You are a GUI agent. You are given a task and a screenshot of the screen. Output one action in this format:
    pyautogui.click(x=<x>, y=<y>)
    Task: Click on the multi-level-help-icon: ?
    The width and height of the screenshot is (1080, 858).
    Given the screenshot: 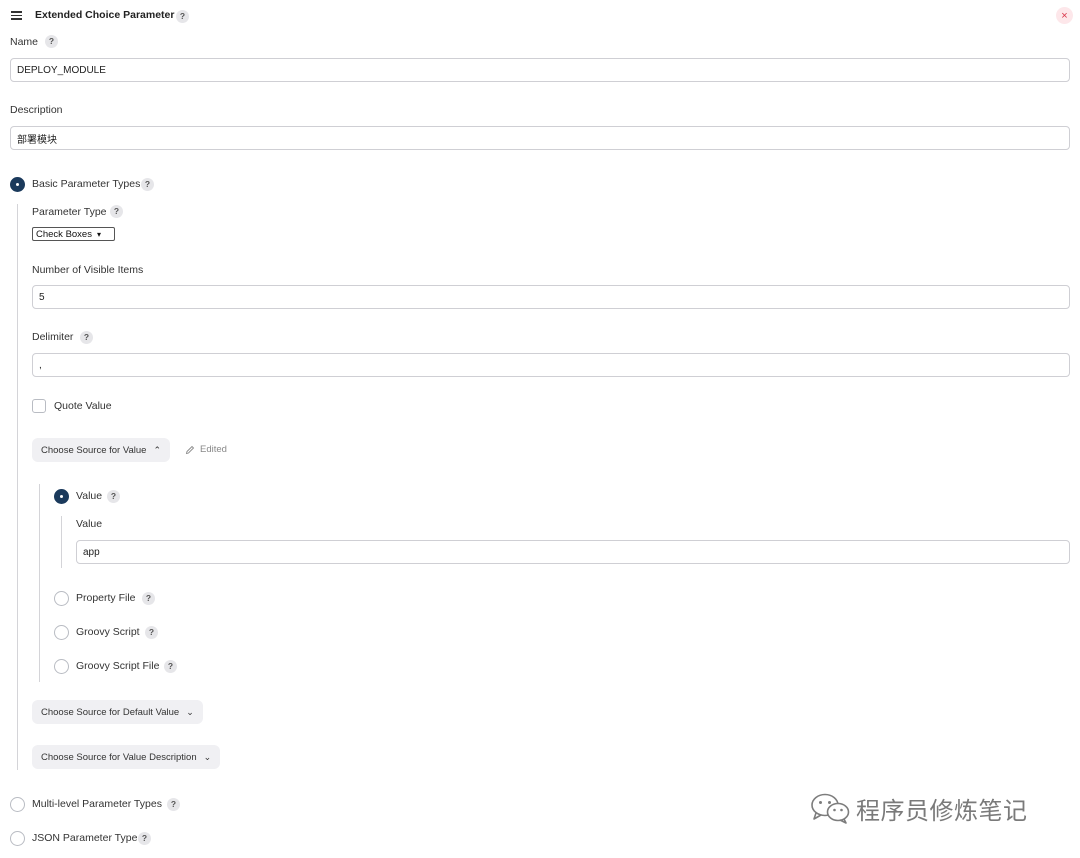 What is the action you would take?
    pyautogui.click(x=173, y=804)
    